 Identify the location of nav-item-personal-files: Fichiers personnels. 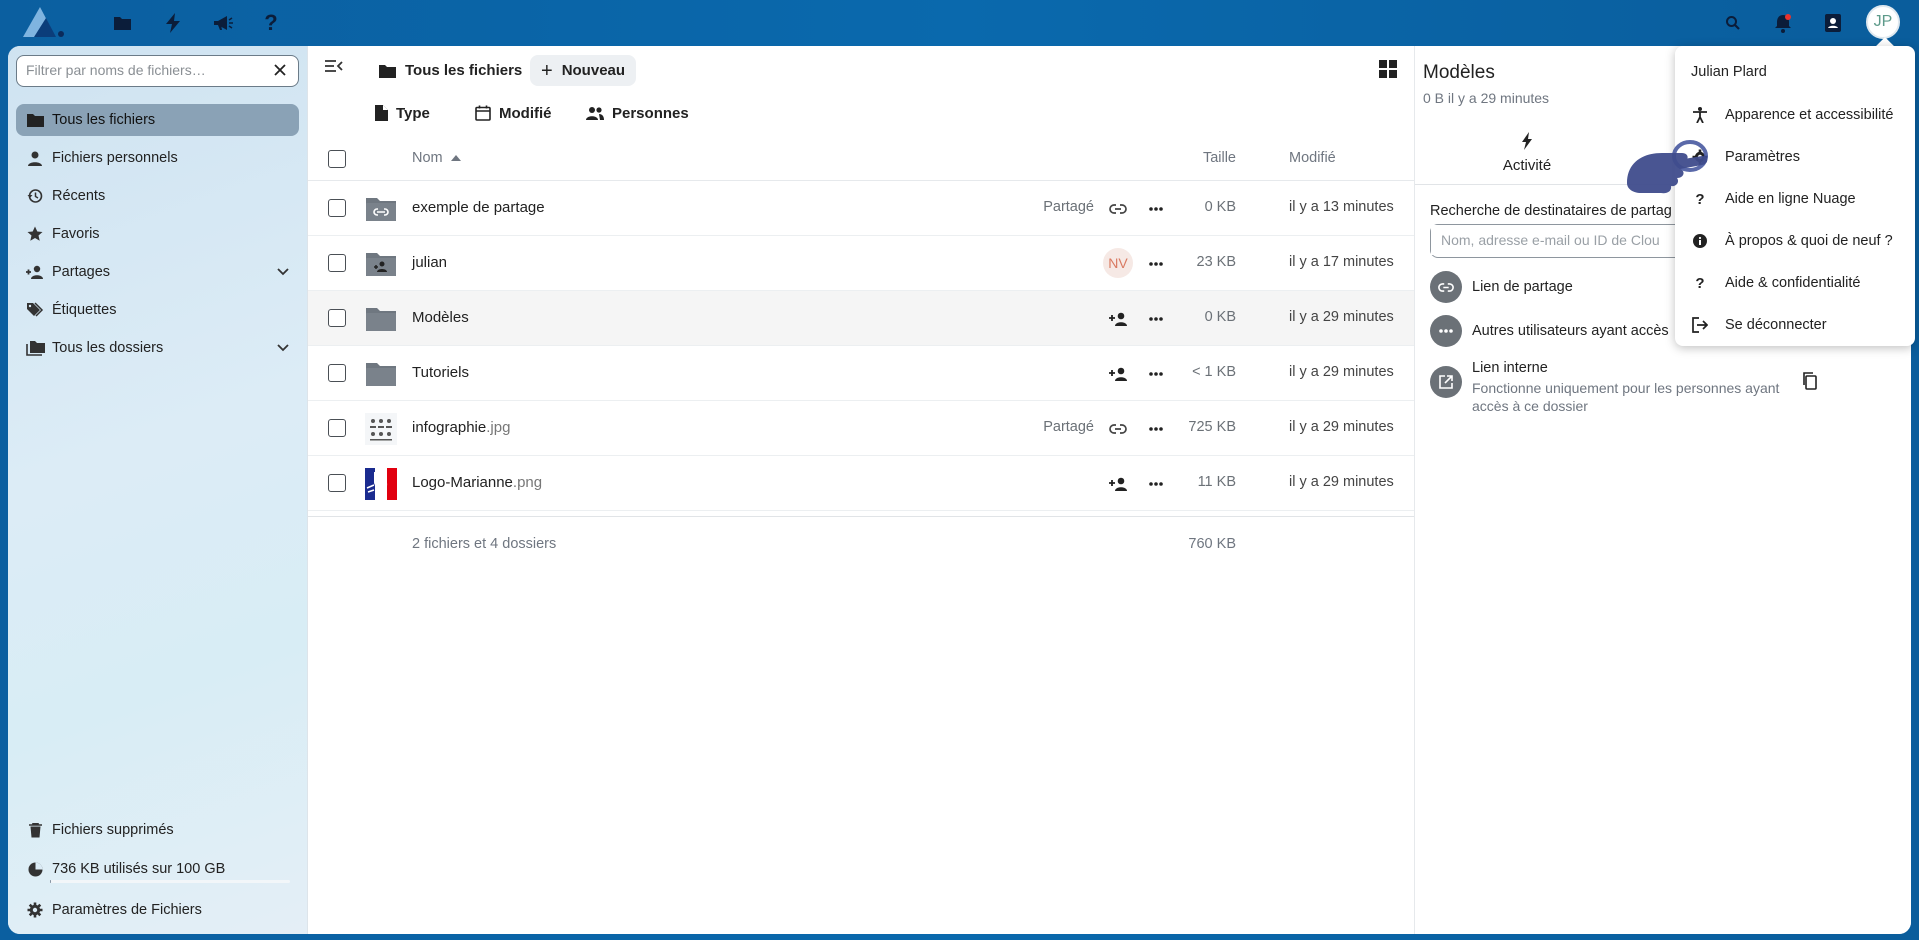
(157, 158).